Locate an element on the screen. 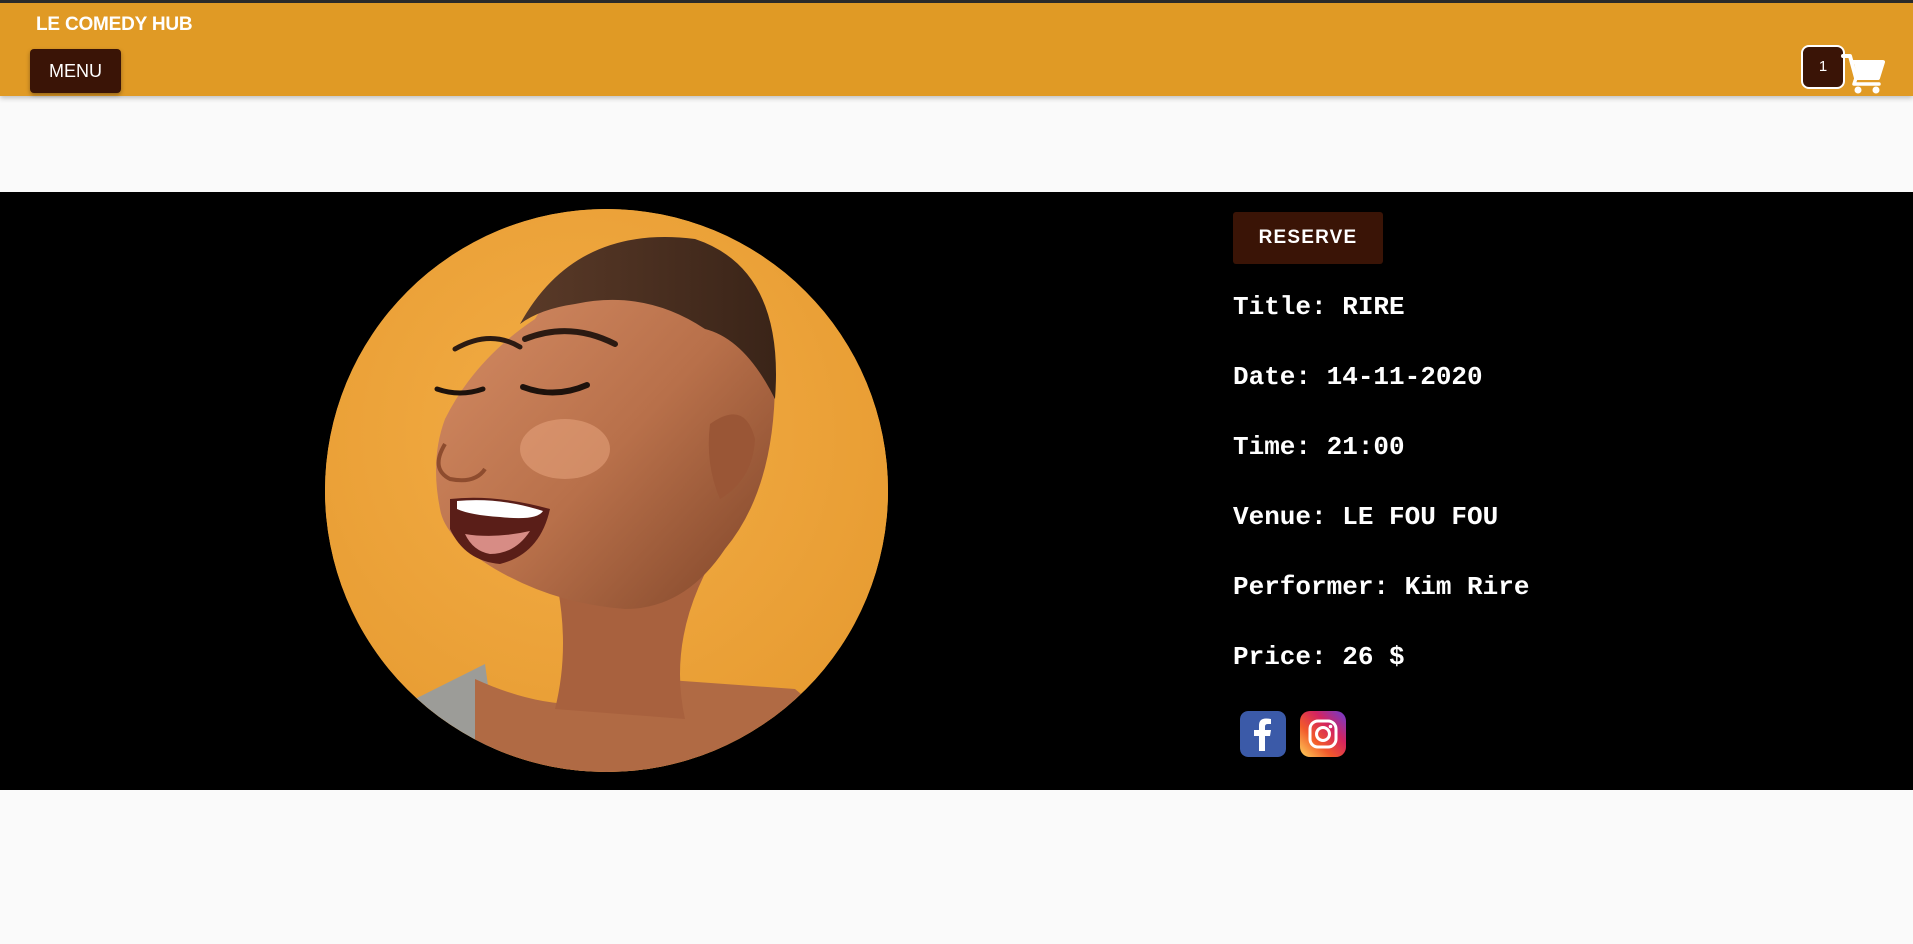 Image resolution: width=1913 pixels, height=944 pixels. facebook-icon is located at coordinates (1263, 734).